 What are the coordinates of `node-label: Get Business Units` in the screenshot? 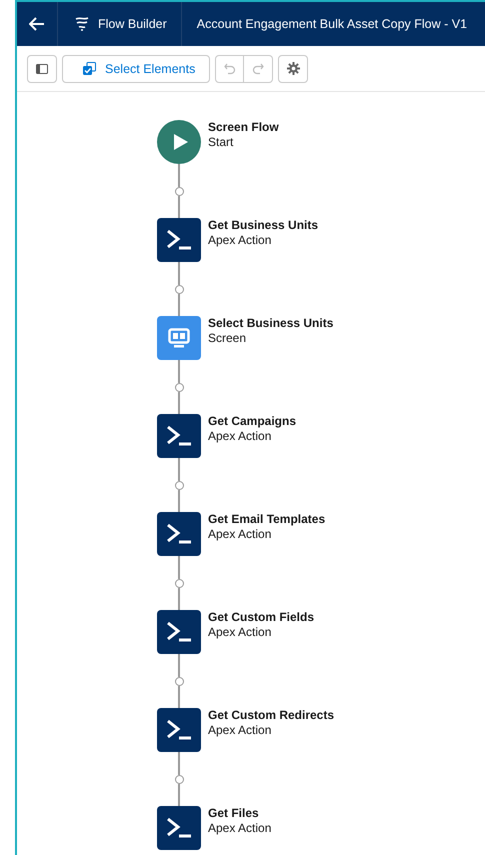 It's located at (263, 225).